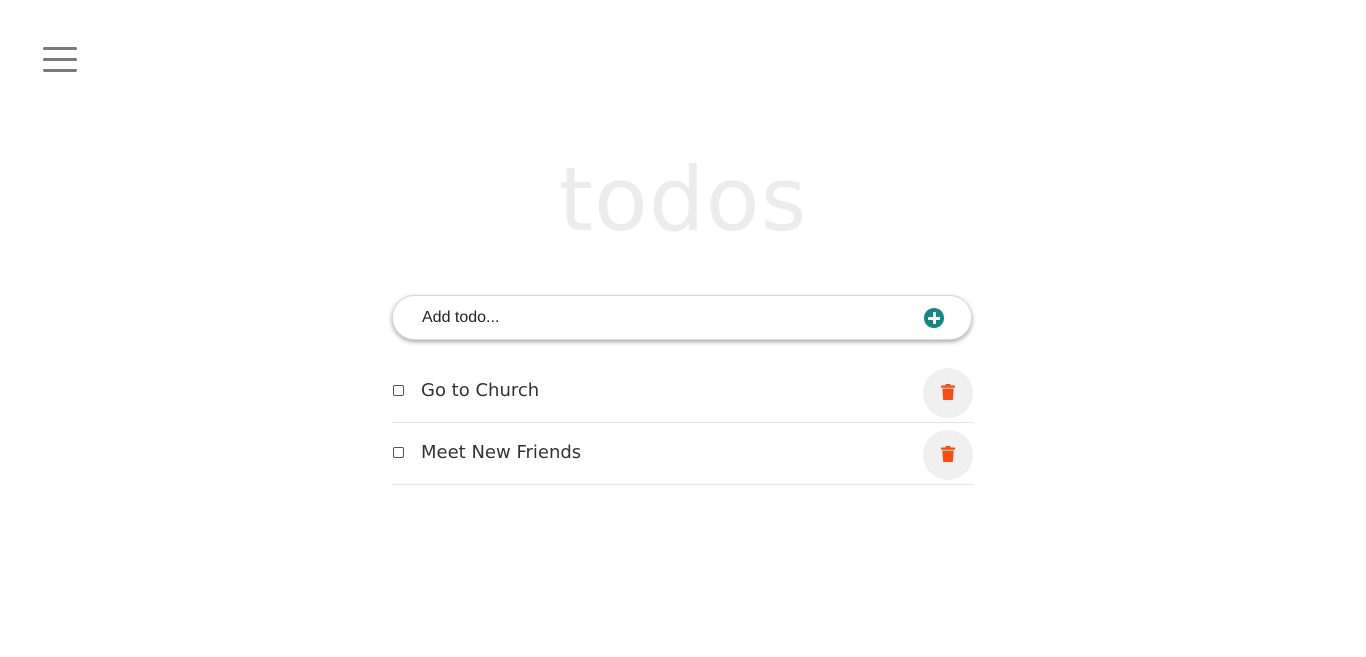  What do you see at coordinates (683, 454) in the screenshot?
I see `todo-item: Meet New Friends` at bounding box center [683, 454].